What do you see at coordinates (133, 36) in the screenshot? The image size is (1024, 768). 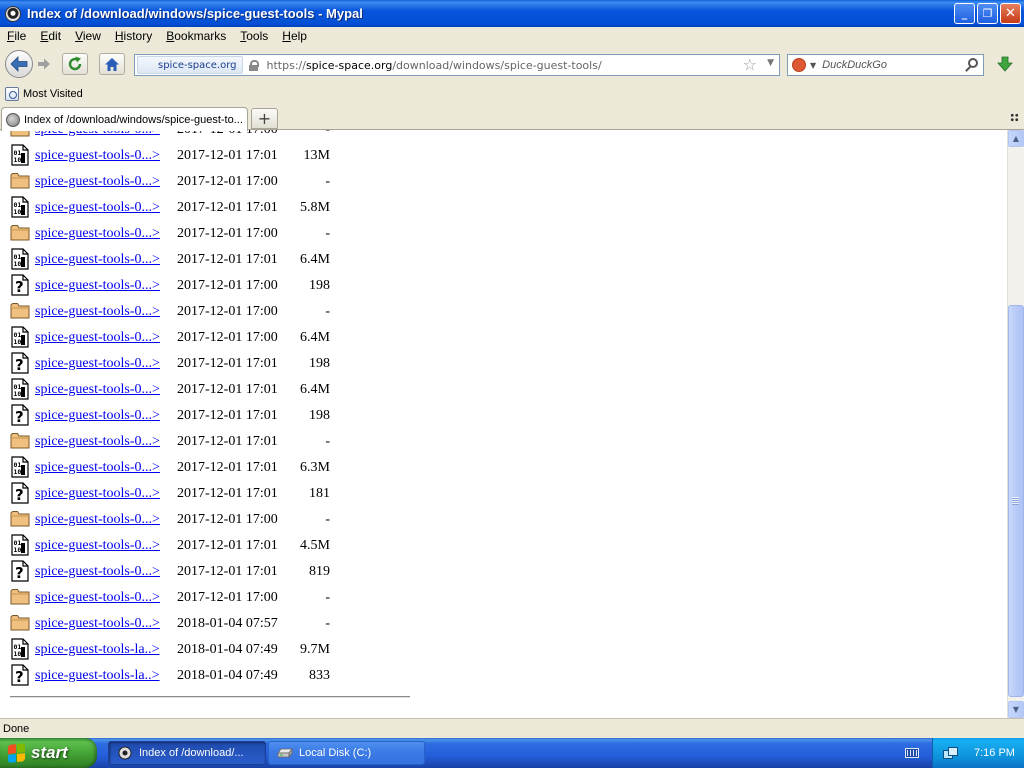 I see `menu-history: History` at bounding box center [133, 36].